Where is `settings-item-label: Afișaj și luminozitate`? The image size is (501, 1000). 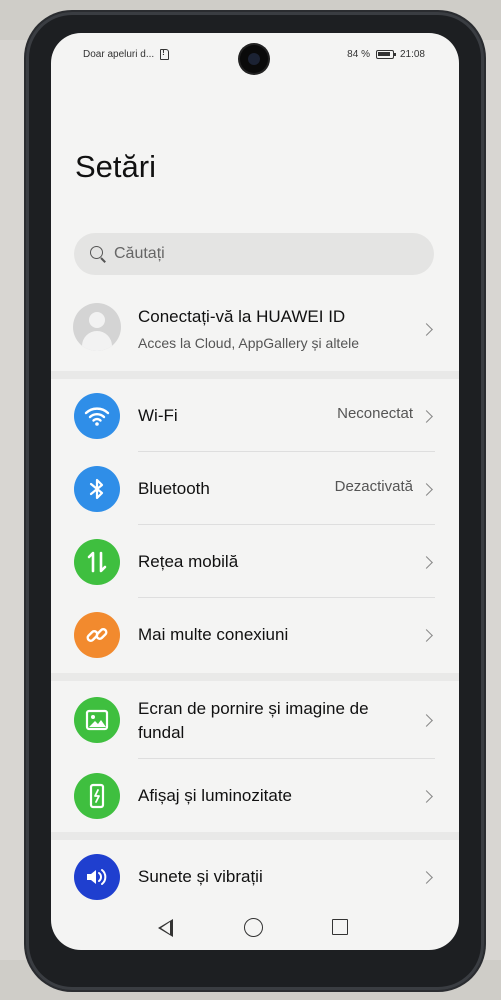 settings-item-label: Afișaj și luminozitate is located at coordinates (215, 795).